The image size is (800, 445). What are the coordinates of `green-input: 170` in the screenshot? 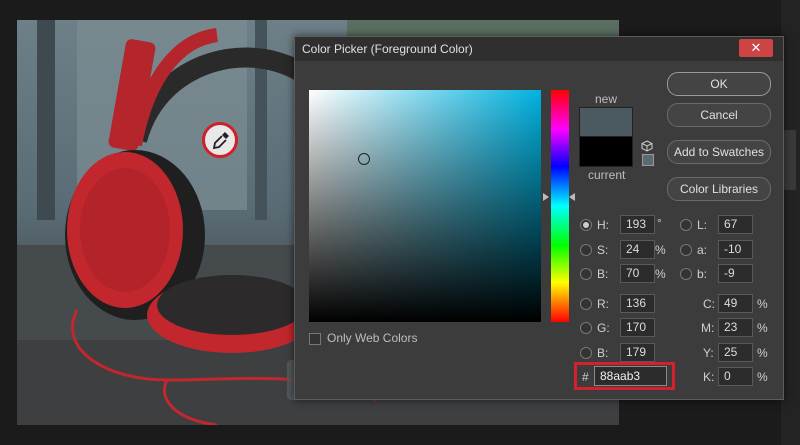 It's located at (637, 327).